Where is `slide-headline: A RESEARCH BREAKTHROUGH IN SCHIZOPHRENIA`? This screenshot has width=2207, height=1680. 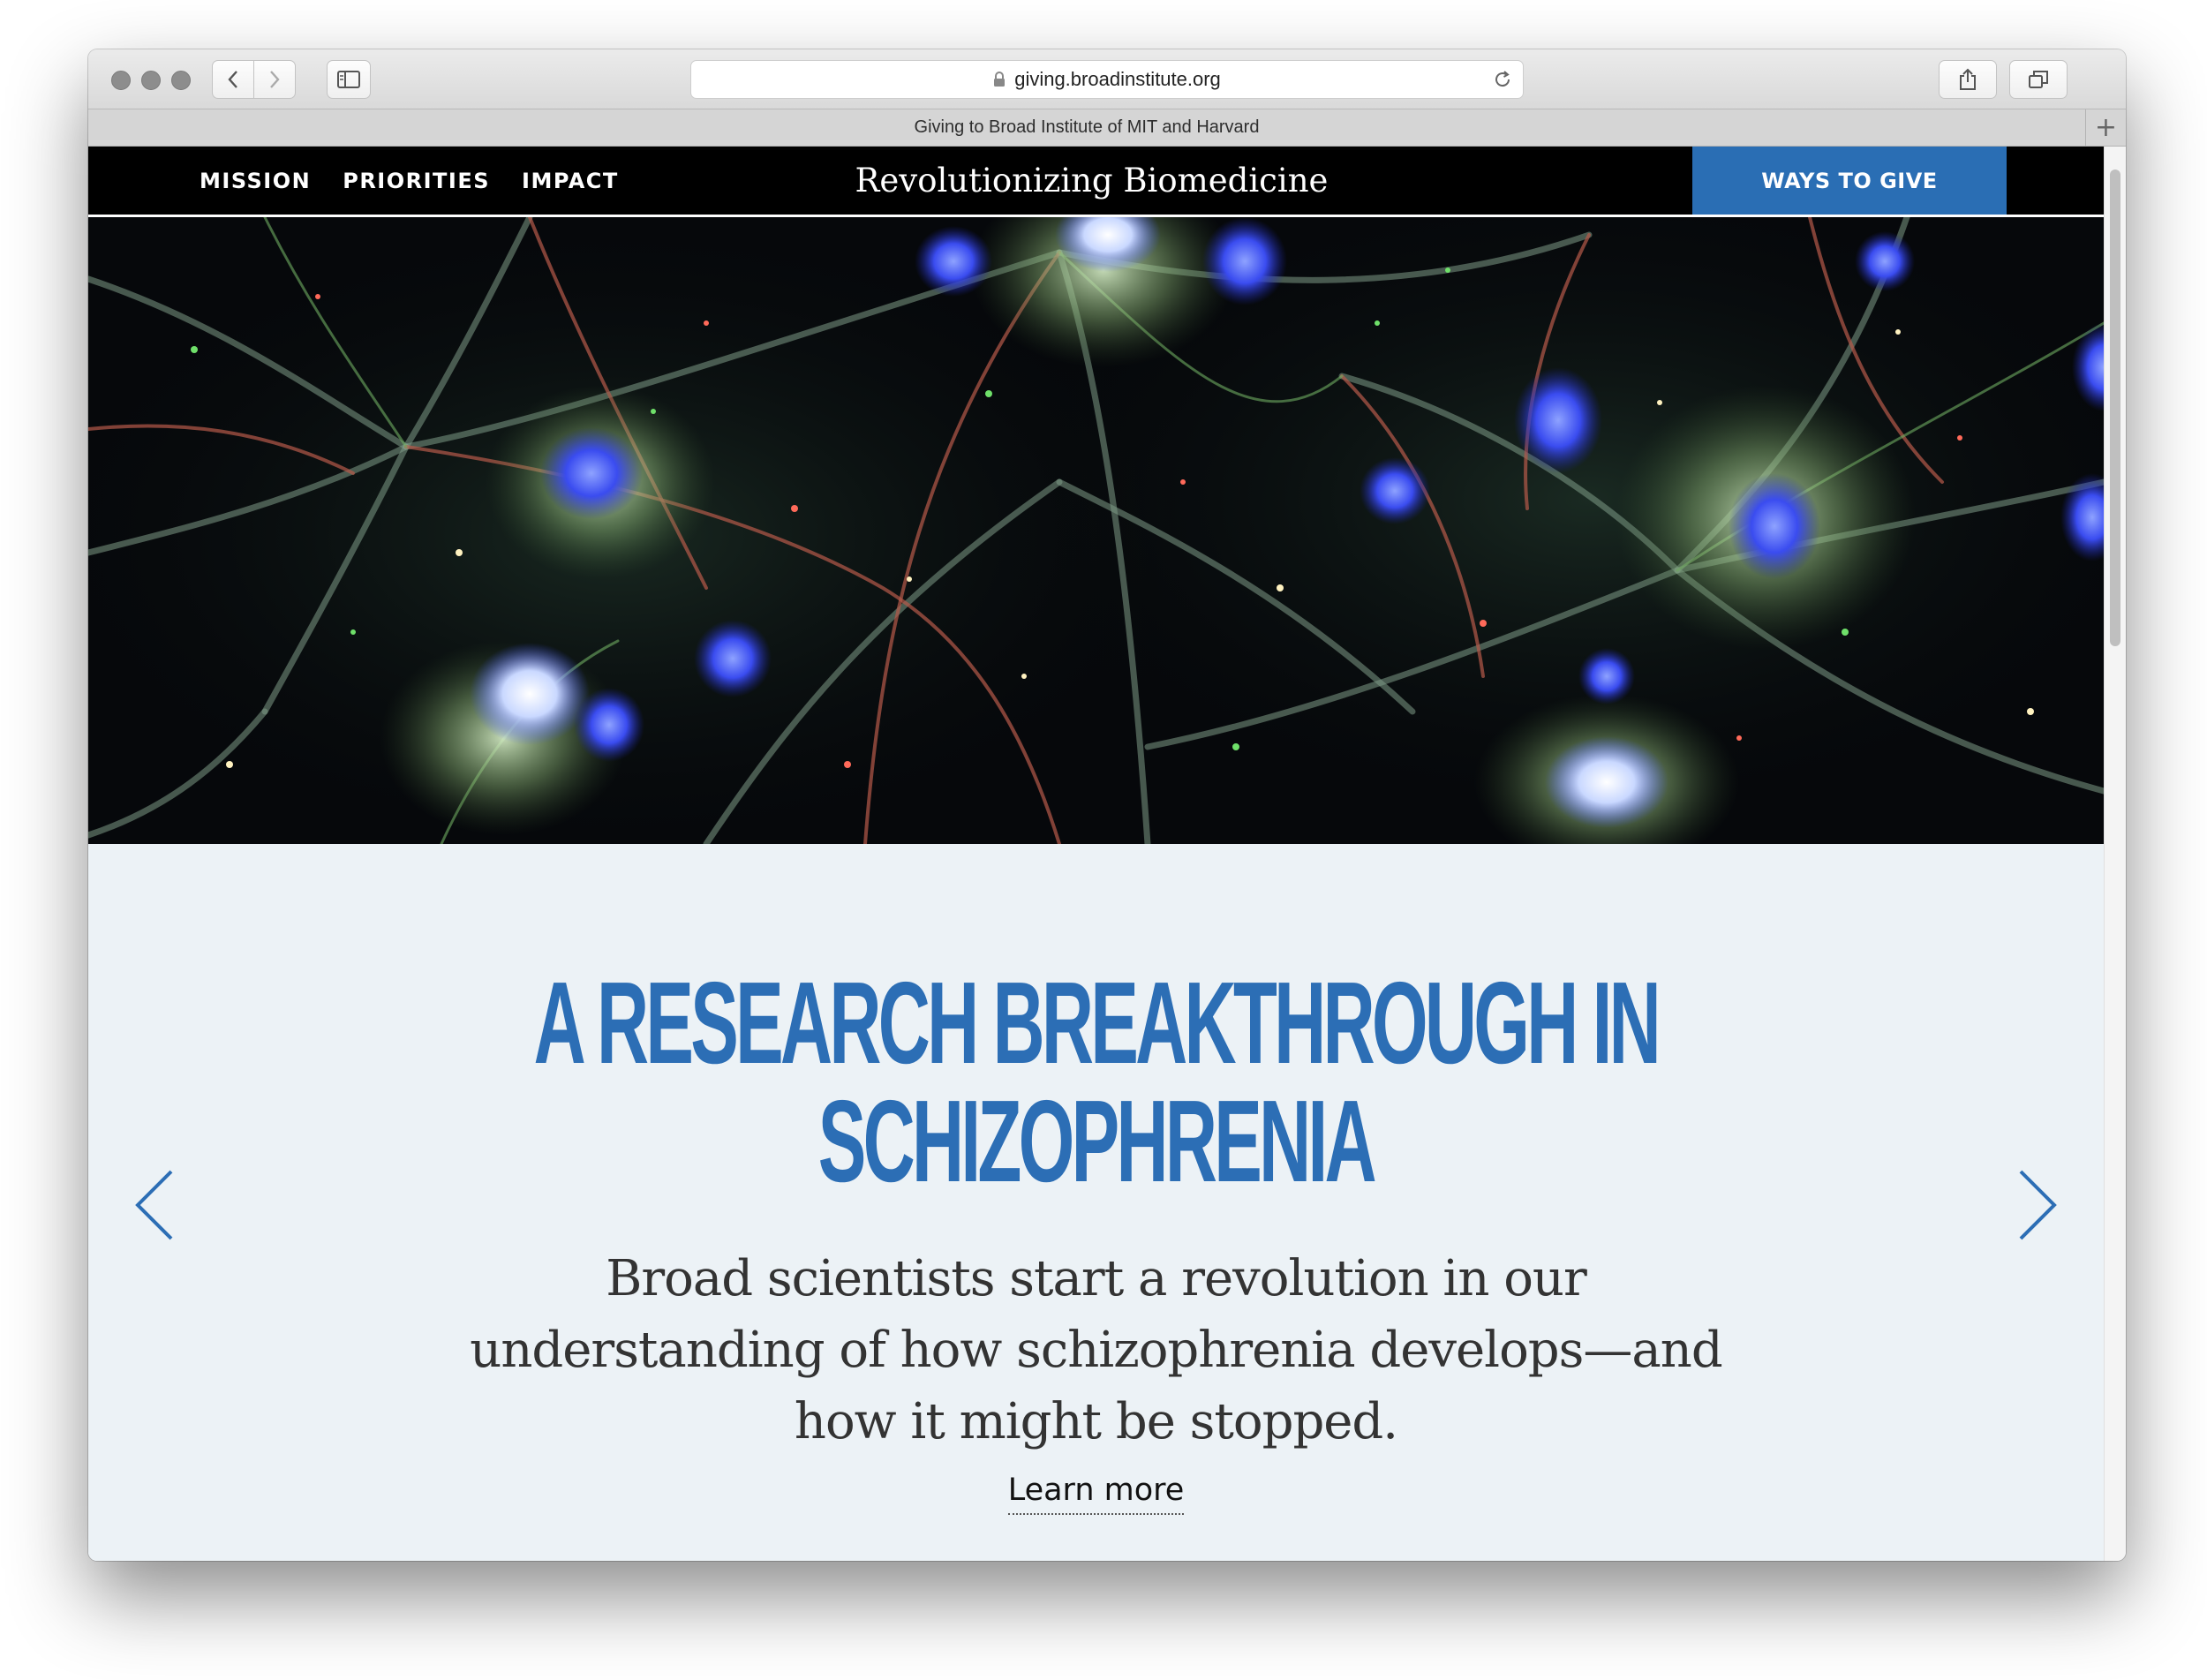
slide-headline: A RESEARCH BREAKTHROUGH IN SCHIZOPHRENIA is located at coordinates (1096, 1082).